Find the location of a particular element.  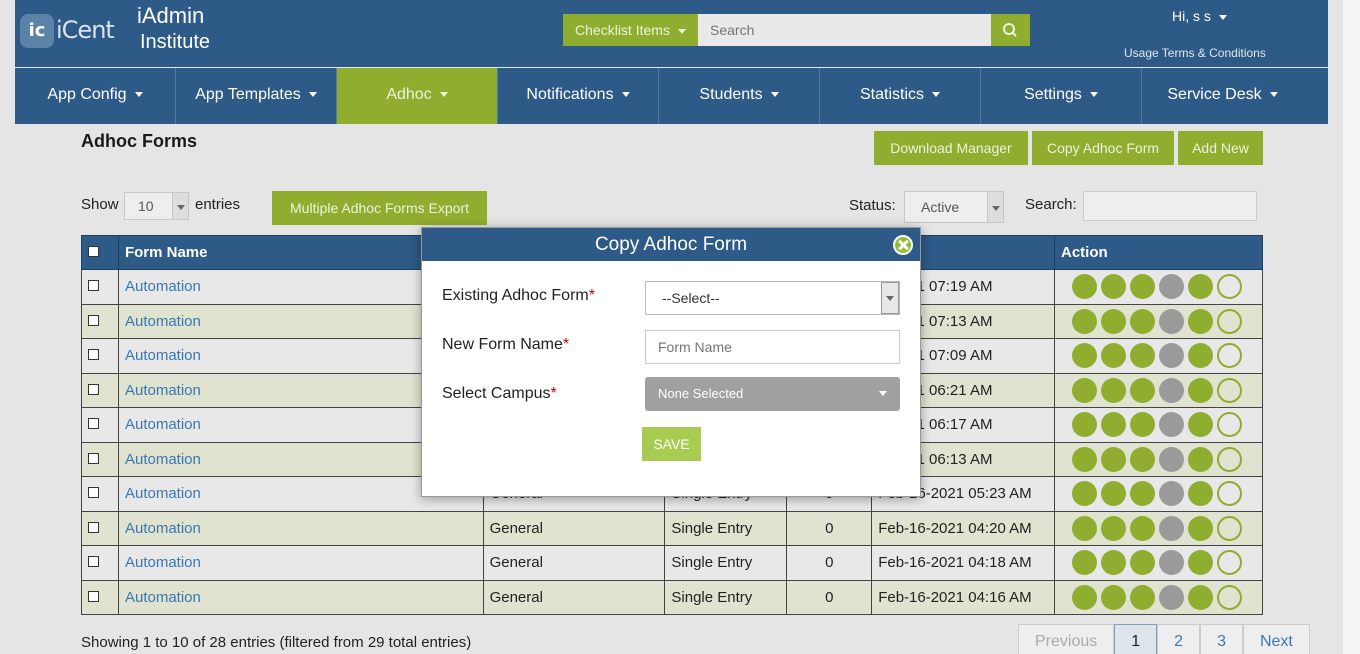

table-search-input is located at coordinates (1170, 206).